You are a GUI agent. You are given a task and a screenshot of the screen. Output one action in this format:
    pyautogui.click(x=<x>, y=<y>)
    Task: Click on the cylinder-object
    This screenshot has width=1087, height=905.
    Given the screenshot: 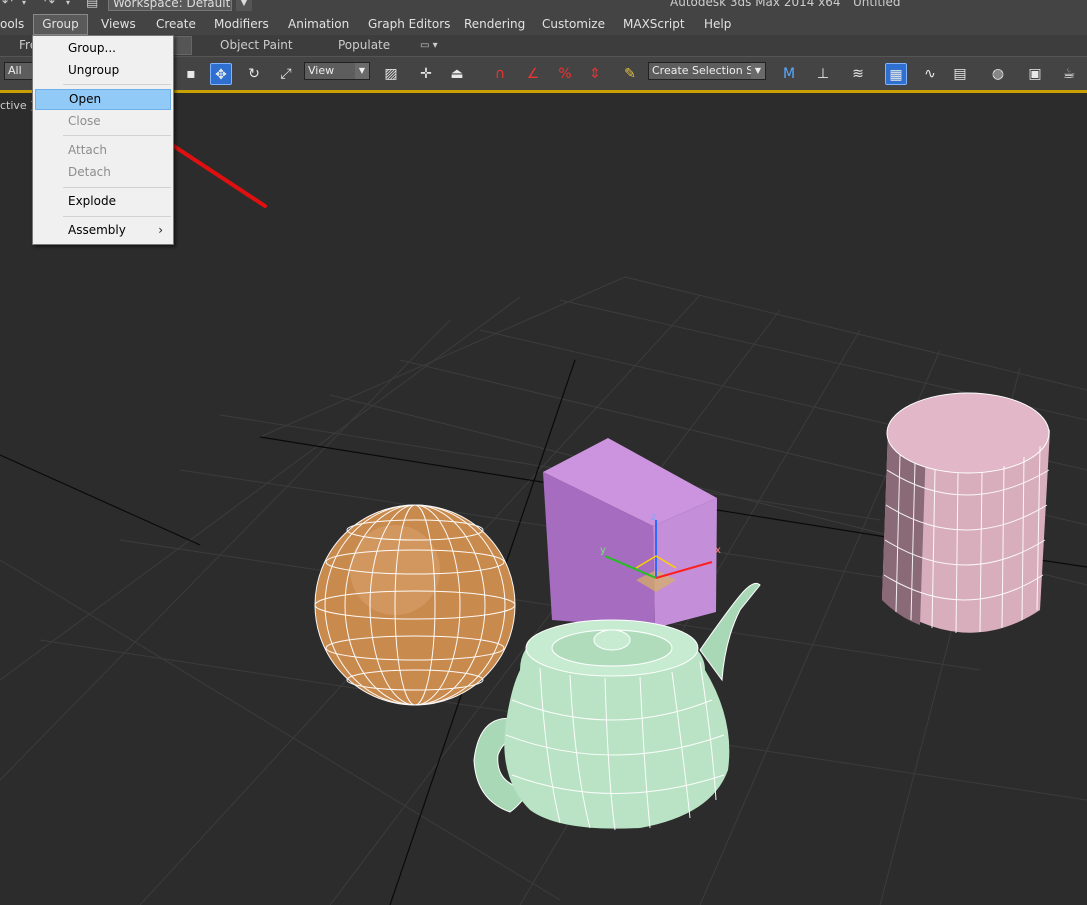 What is the action you would take?
    pyautogui.click(x=966, y=513)
    